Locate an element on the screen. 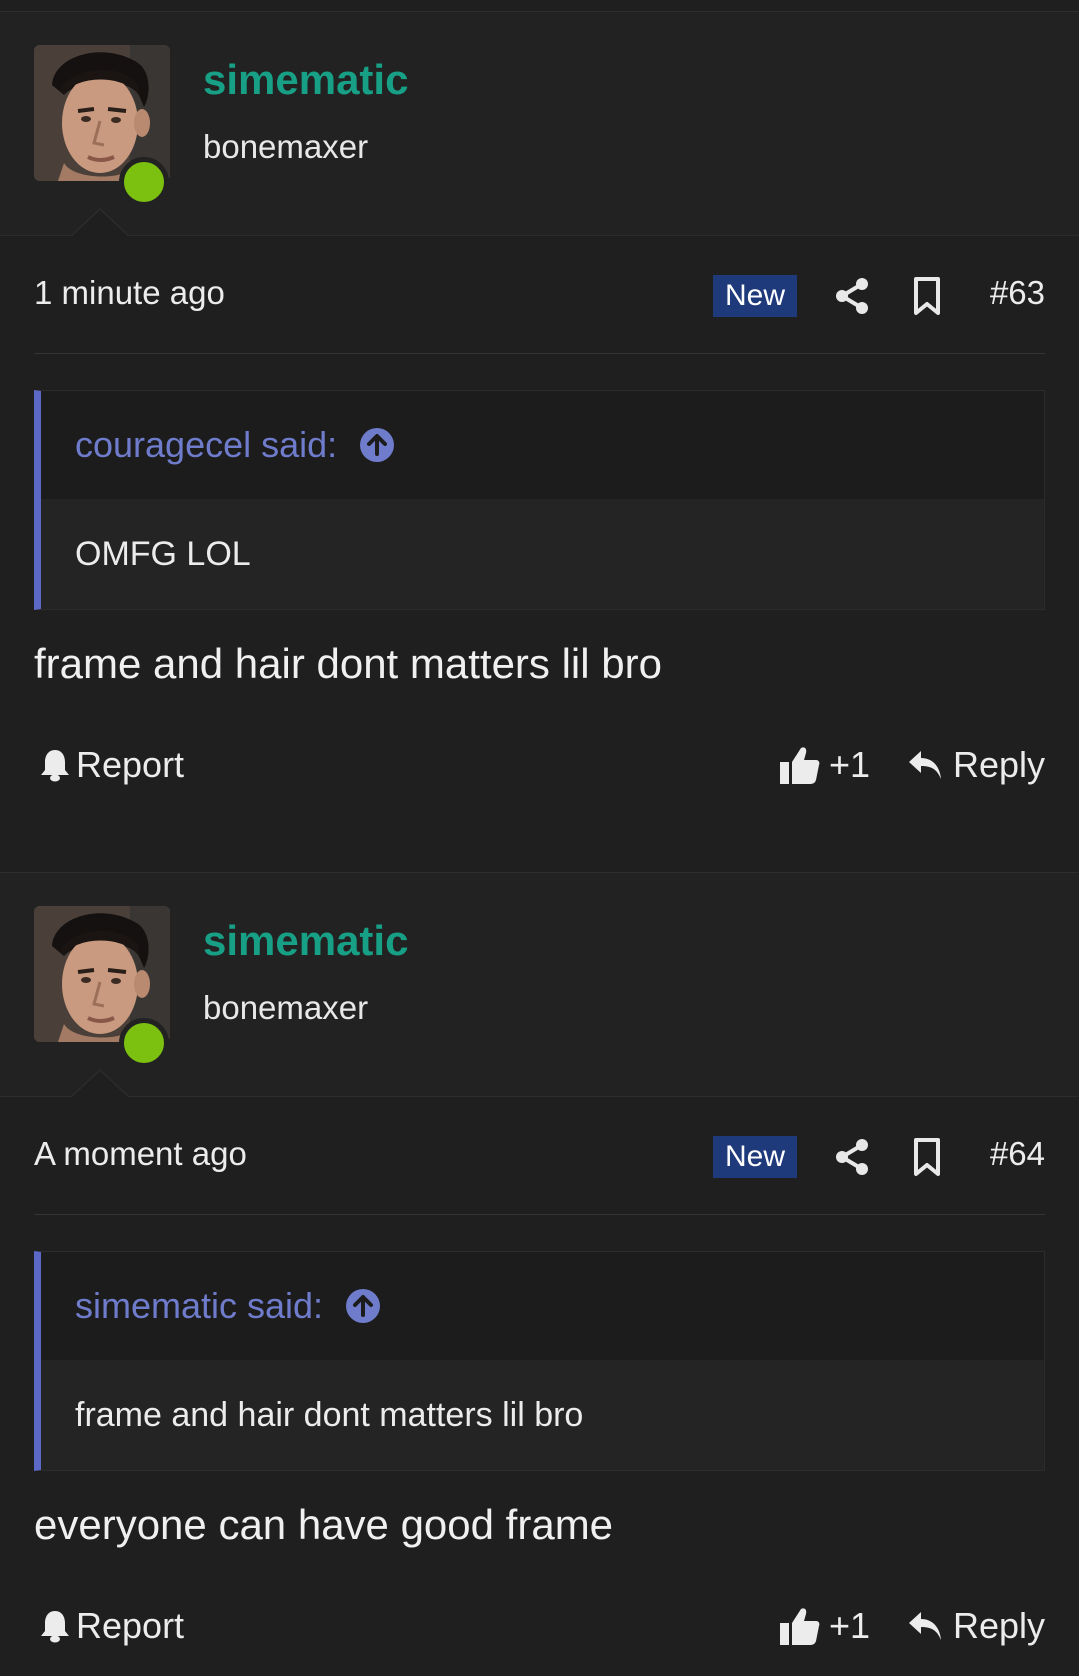  quote-header: simematic said: is located at coordinates (542, 1306).